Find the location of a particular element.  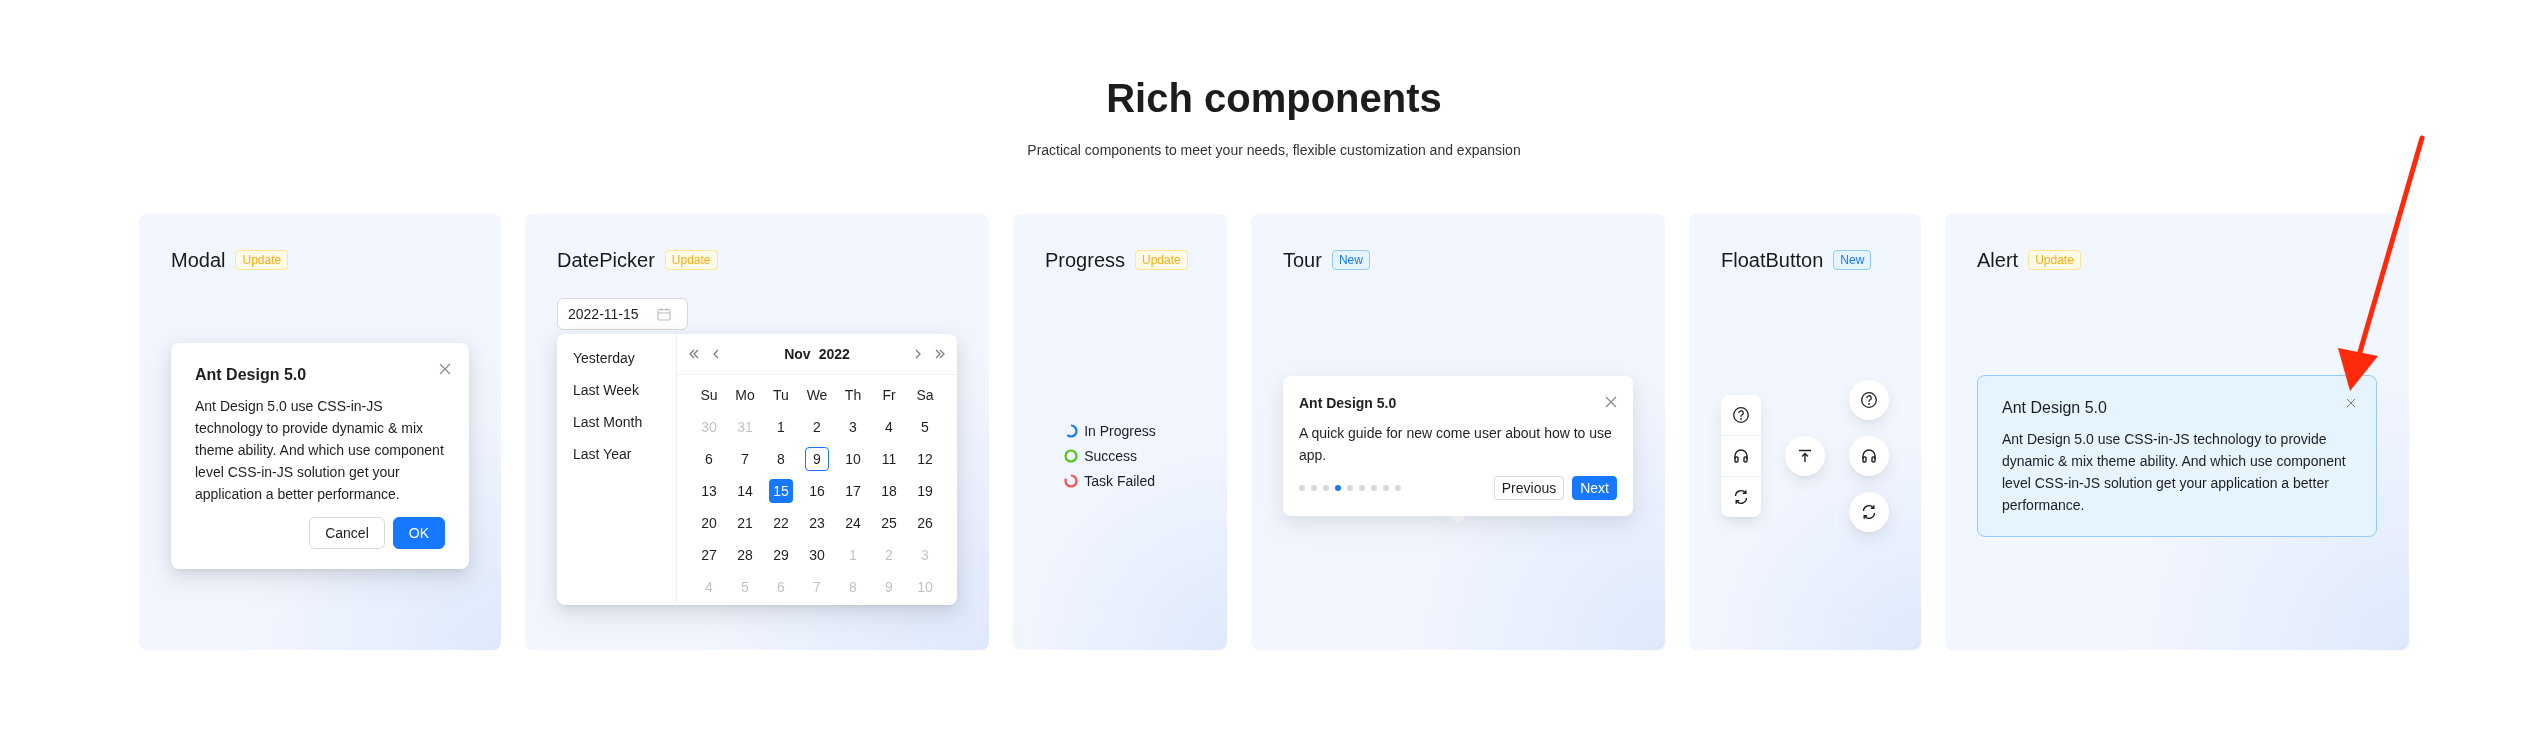

section-heading: Rich components is located at coordinates (1274, 98).